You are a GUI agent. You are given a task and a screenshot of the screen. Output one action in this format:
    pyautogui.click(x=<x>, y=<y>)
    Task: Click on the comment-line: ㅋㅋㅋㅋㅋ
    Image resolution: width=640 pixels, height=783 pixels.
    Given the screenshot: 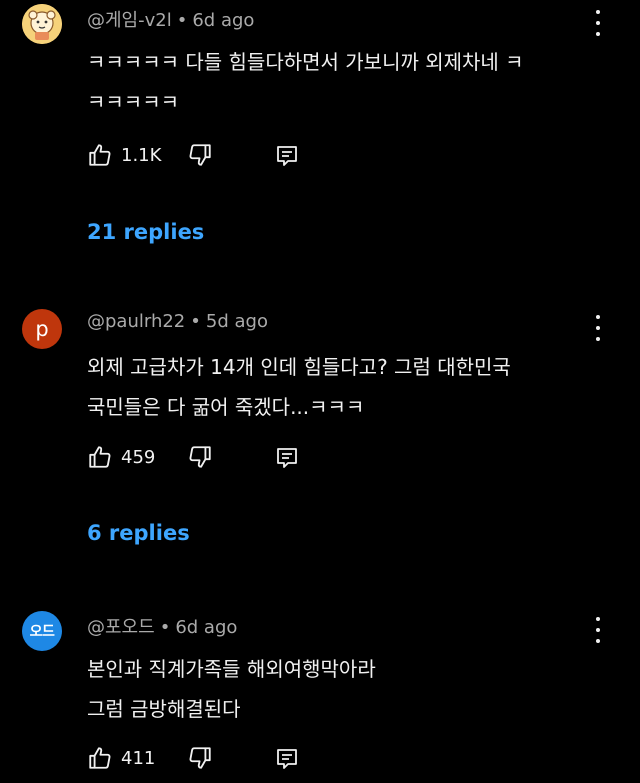 What is the action you would take?
    pyautogui.click(x=133, y=102)
    